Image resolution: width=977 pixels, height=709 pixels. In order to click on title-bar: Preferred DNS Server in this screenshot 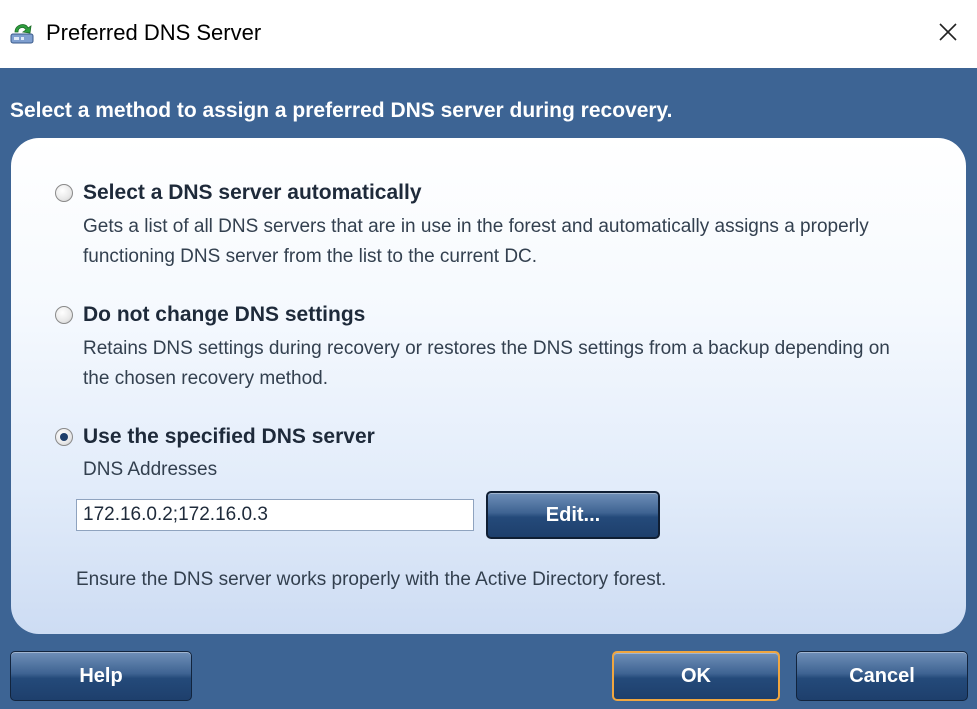, I will do `click(488, 34)`.